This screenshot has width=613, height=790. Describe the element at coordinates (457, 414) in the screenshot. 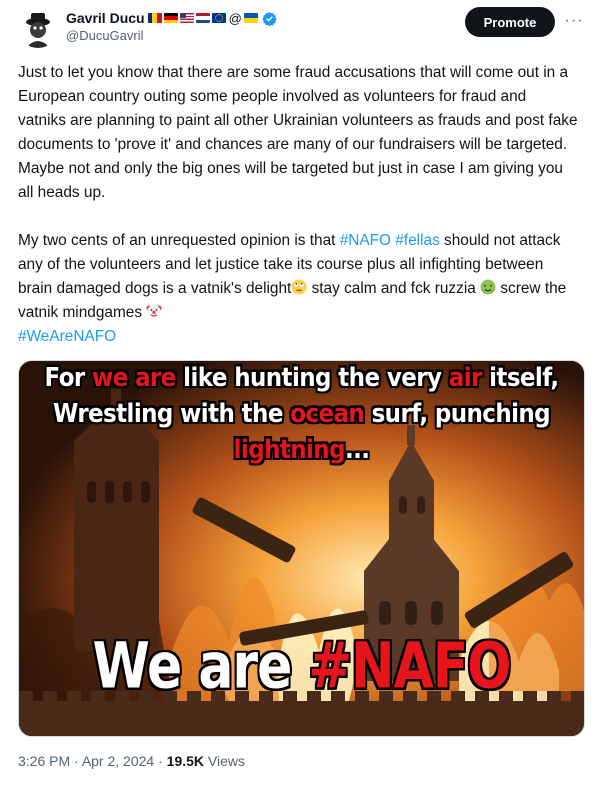

I see `caption-run: surf, punching` at that location.